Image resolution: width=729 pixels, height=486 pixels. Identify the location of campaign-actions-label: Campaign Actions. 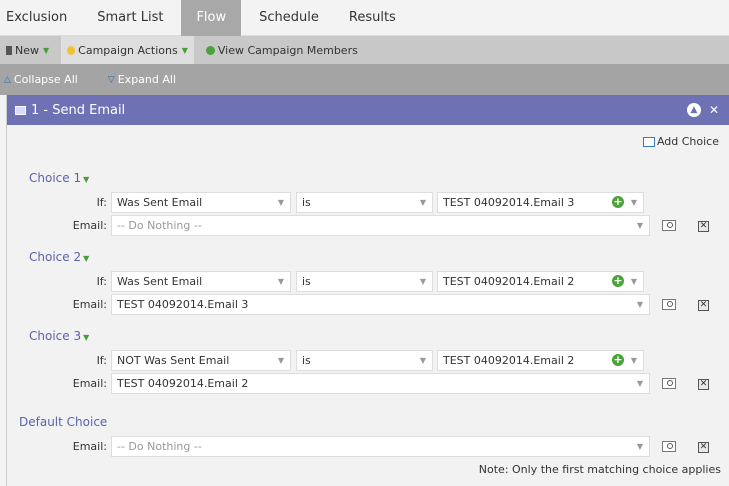
(128, 50).